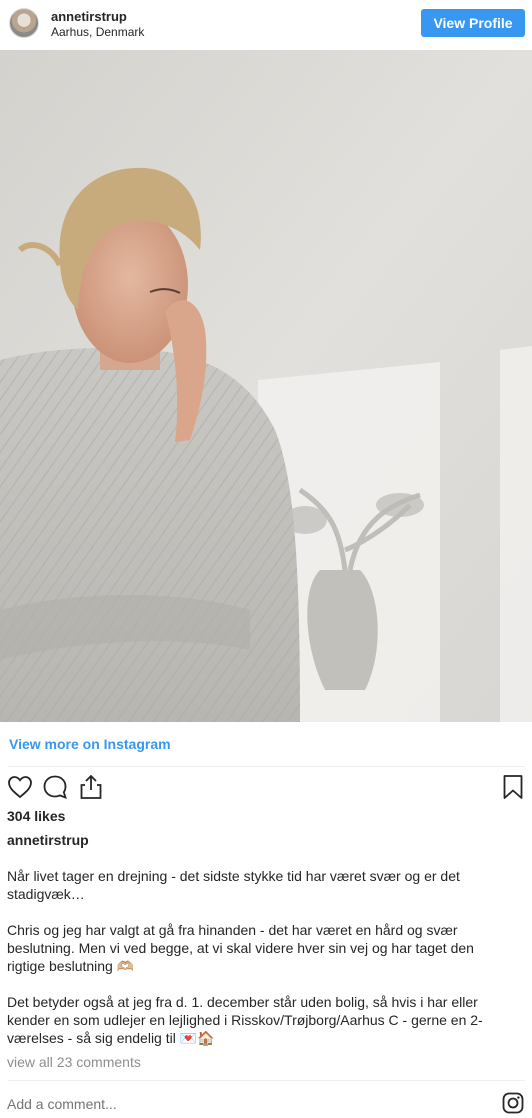 Image resolution: width=532 pixels, height=1118 pixels. I want to click on instagram-logo-icon, so click(513, 1103).